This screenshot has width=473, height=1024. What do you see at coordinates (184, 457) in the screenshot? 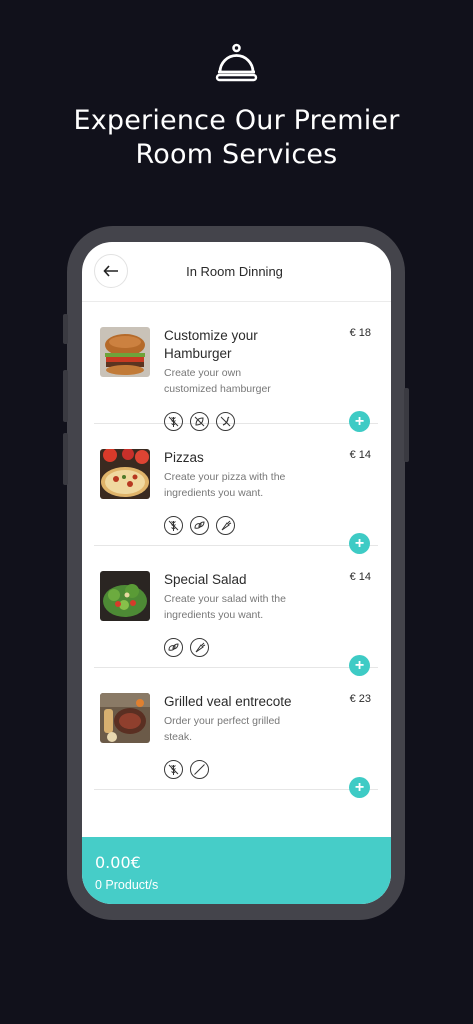
I see `item-name-line-1: Pizzas` at bounding box center [184, 457].